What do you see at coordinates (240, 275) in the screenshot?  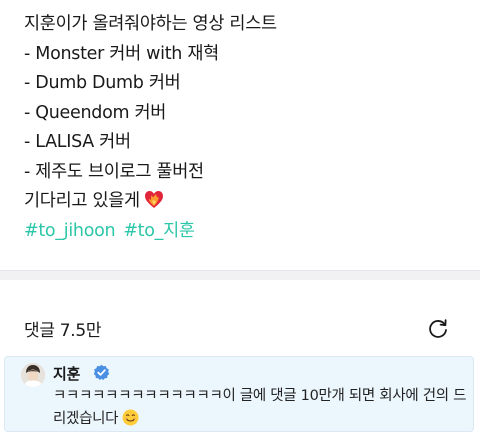 I see `section-divider` at bounding box center [240, 275].